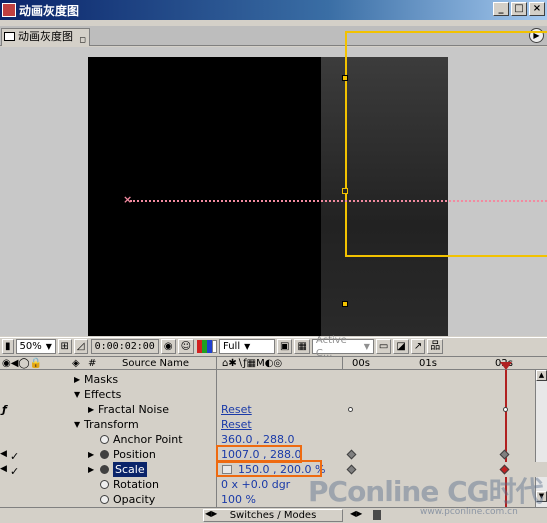 Image resolution: width=547 pixels, height=523 pixels. I want to click on property-name: Position, so click(134, 454).